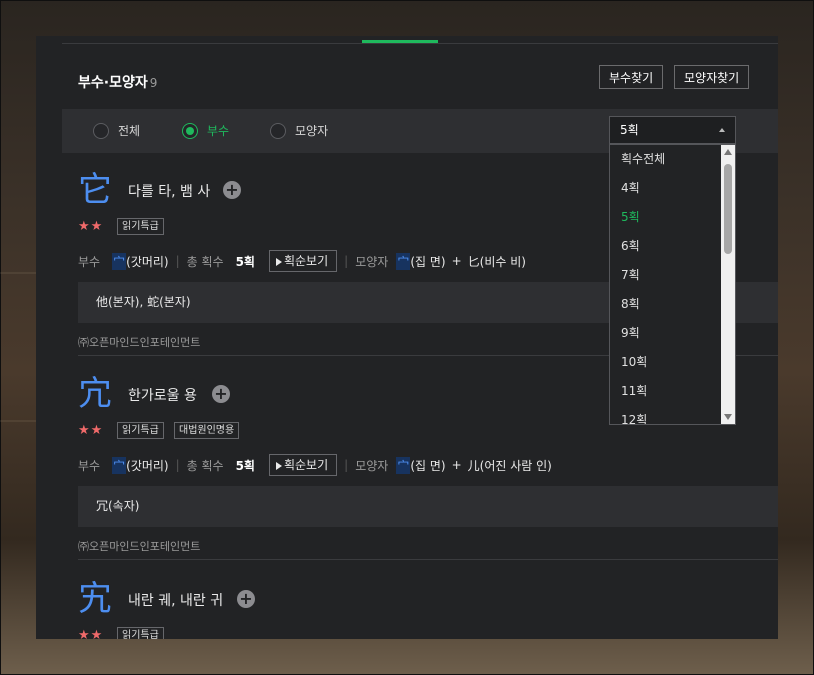  Describe the element at coordinates (207, 430) in the screenshot. I see `court-name-badge: 대법원인명용` at that location.